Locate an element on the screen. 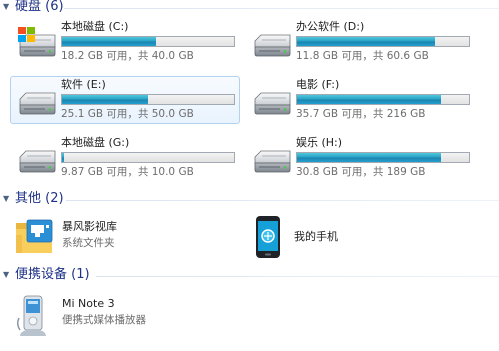 The width and height of the screenshot is (499, 351). other-group-header: ▼ 其他 (2) is located at coordinates (249, 200).